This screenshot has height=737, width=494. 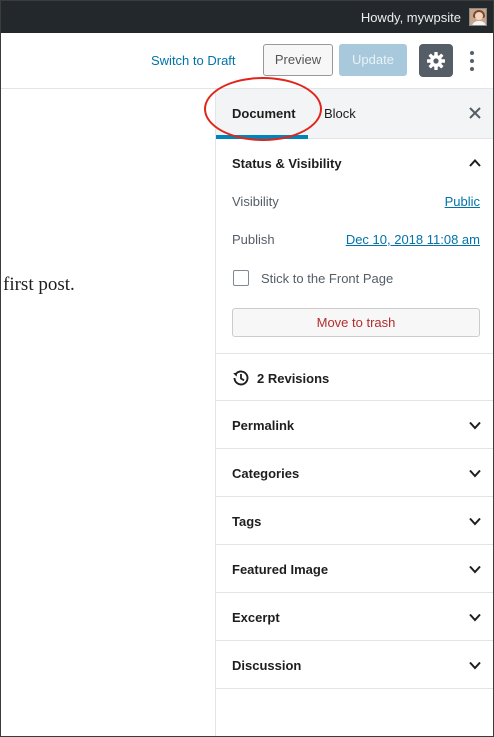 What do you see at coordinates (287, 163) in the screenshot?
I see `status-visibility-title: Status & Visibility` at bounding box center [287, 163].